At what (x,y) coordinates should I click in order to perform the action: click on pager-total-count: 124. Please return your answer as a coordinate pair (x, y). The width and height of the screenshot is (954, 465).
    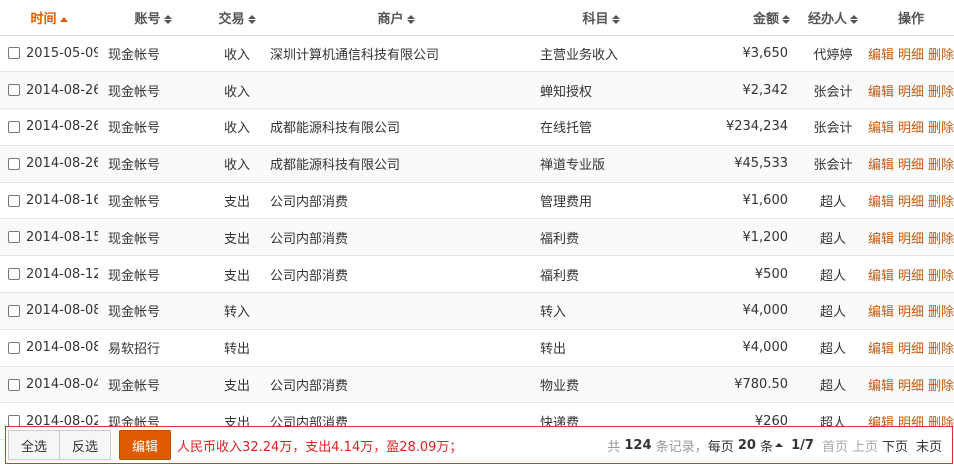
    Looking at the image, I should click on (638, 445).